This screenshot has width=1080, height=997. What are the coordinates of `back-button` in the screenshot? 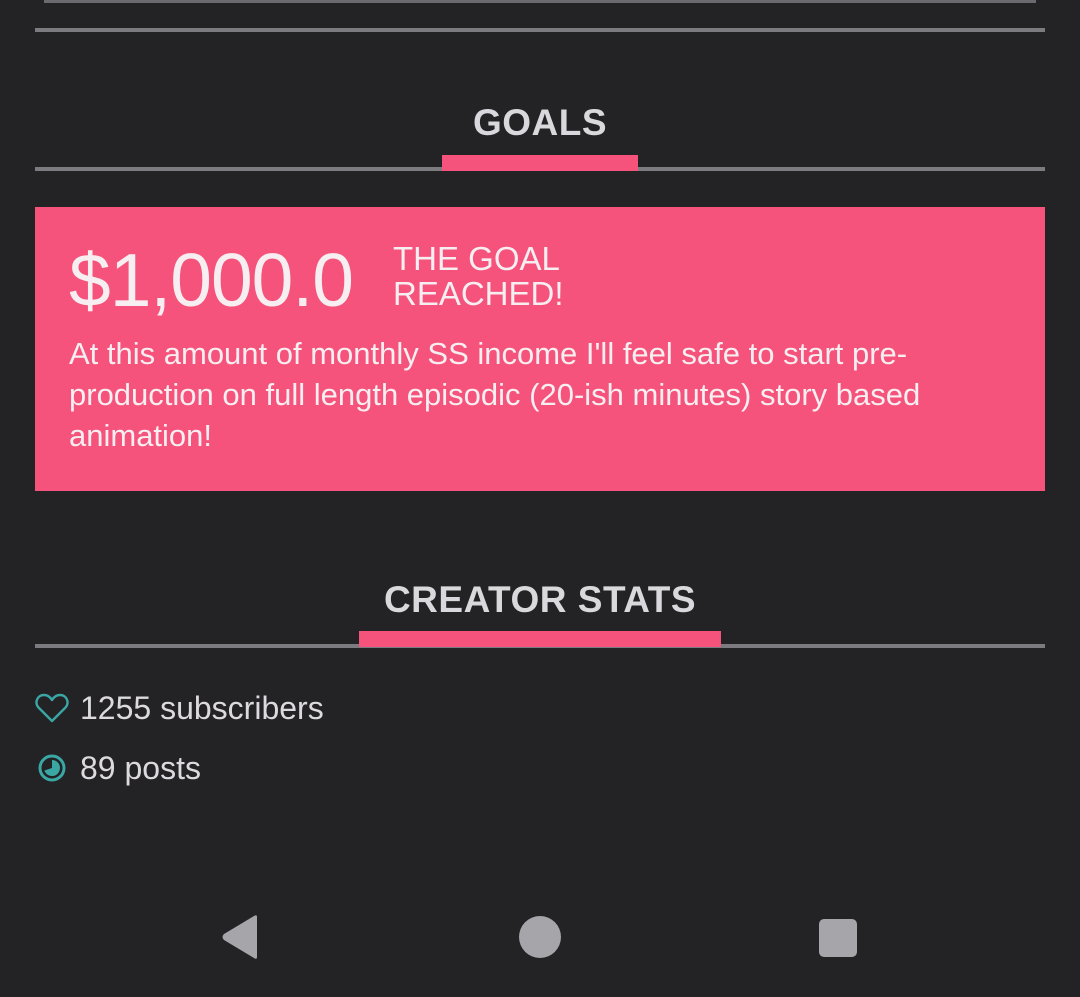 It's located at (241, 937).